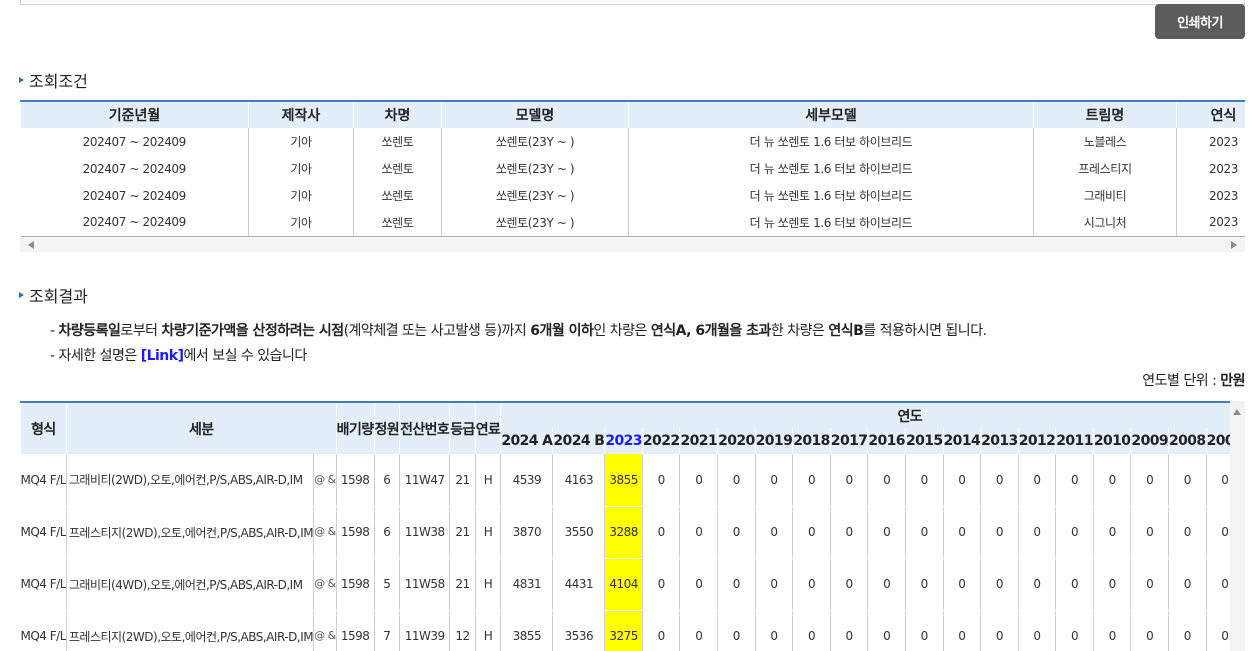 The height and width of the screenshot is (651, 1259). Describe the element at coordinates (1149, 441) in the screenshot. I see `header-year: 2009` at that location.